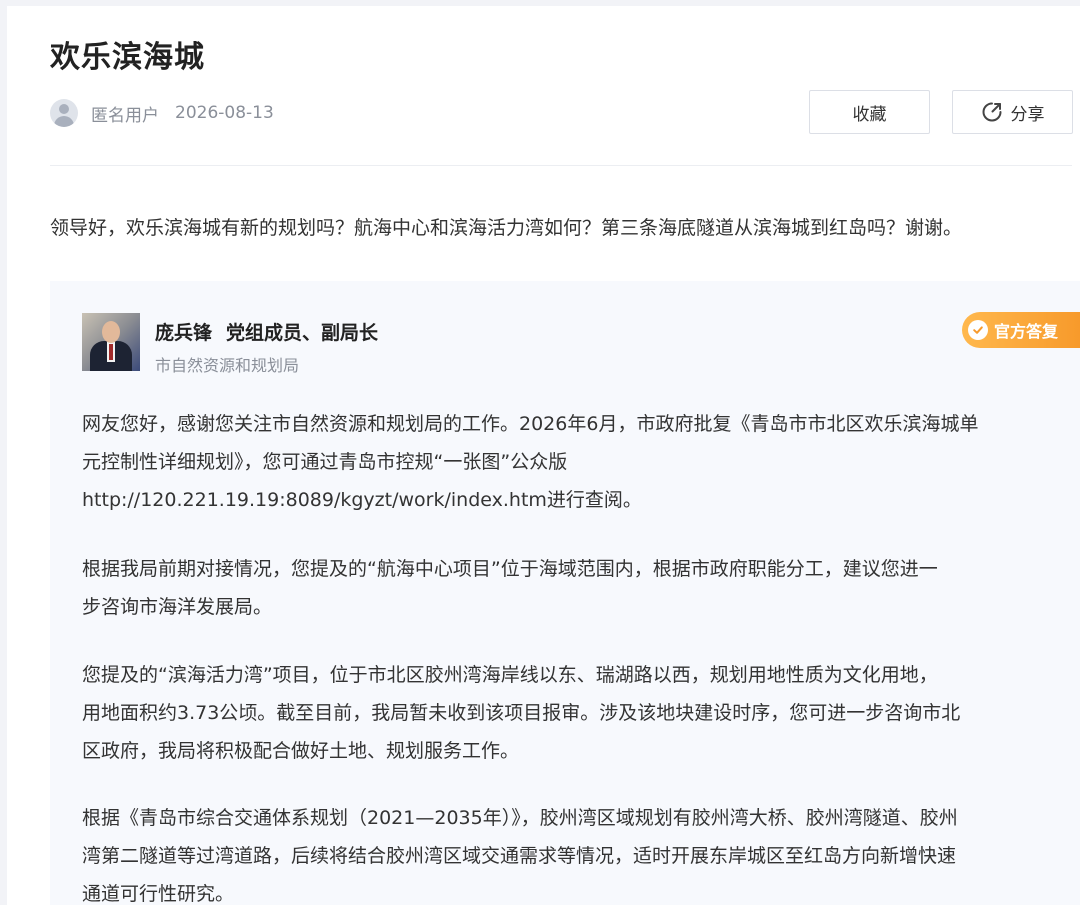  What do you see at coordinates (561, 165) in the screenshot?
I see `header-divider` at bounding box center [561, 165].